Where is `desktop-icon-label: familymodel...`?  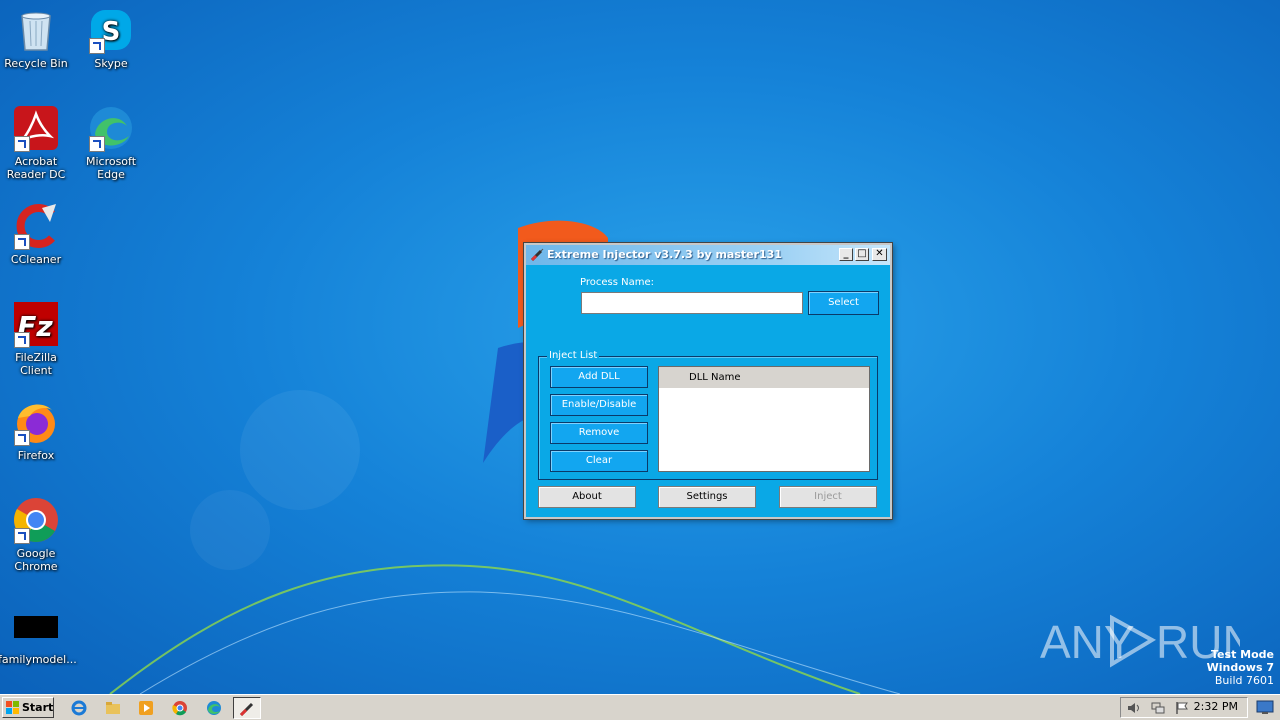
desktop-icon-label: familymodel... is located at coordinates (38, 659).